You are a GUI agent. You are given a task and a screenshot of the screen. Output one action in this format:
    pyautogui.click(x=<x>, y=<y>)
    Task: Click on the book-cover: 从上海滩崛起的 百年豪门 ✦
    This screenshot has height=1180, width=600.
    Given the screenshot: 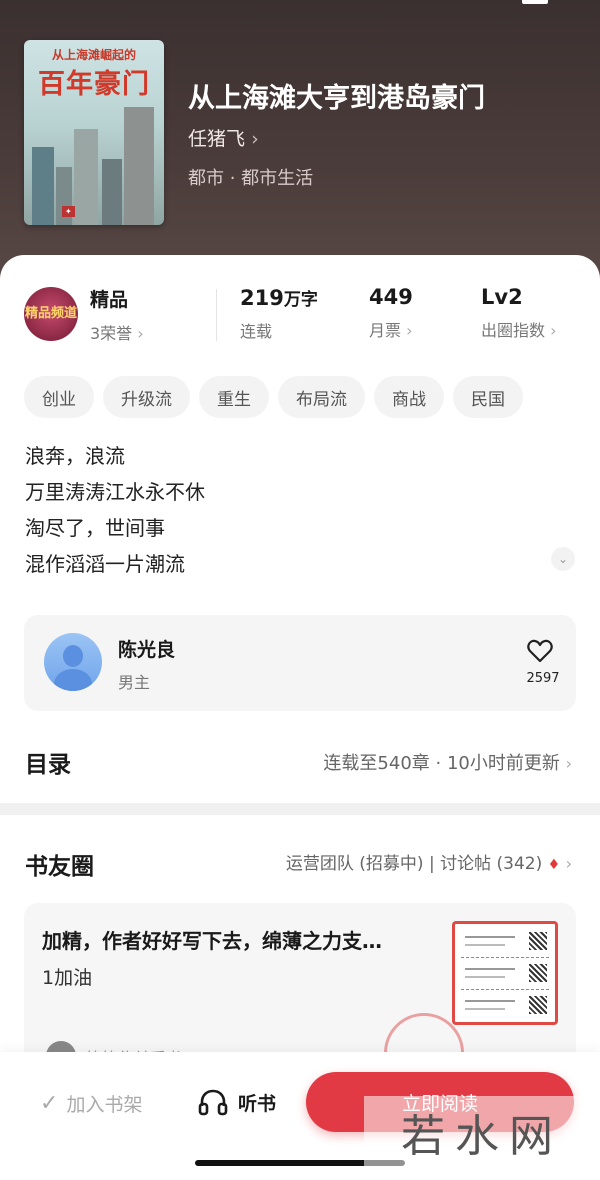 What is the action you would take?
    pyautogui.click(x=94, y=132)
    